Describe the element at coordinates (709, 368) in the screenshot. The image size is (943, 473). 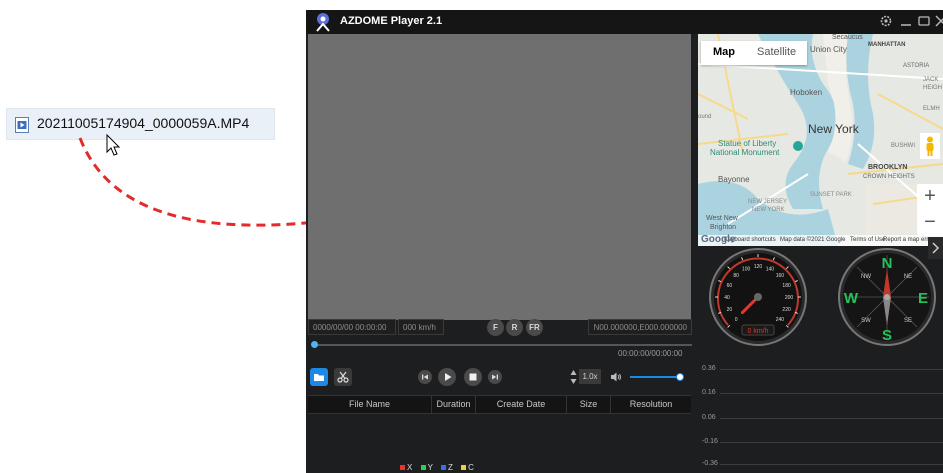
I see `g-sensor-ytick: 0.36` at that location.